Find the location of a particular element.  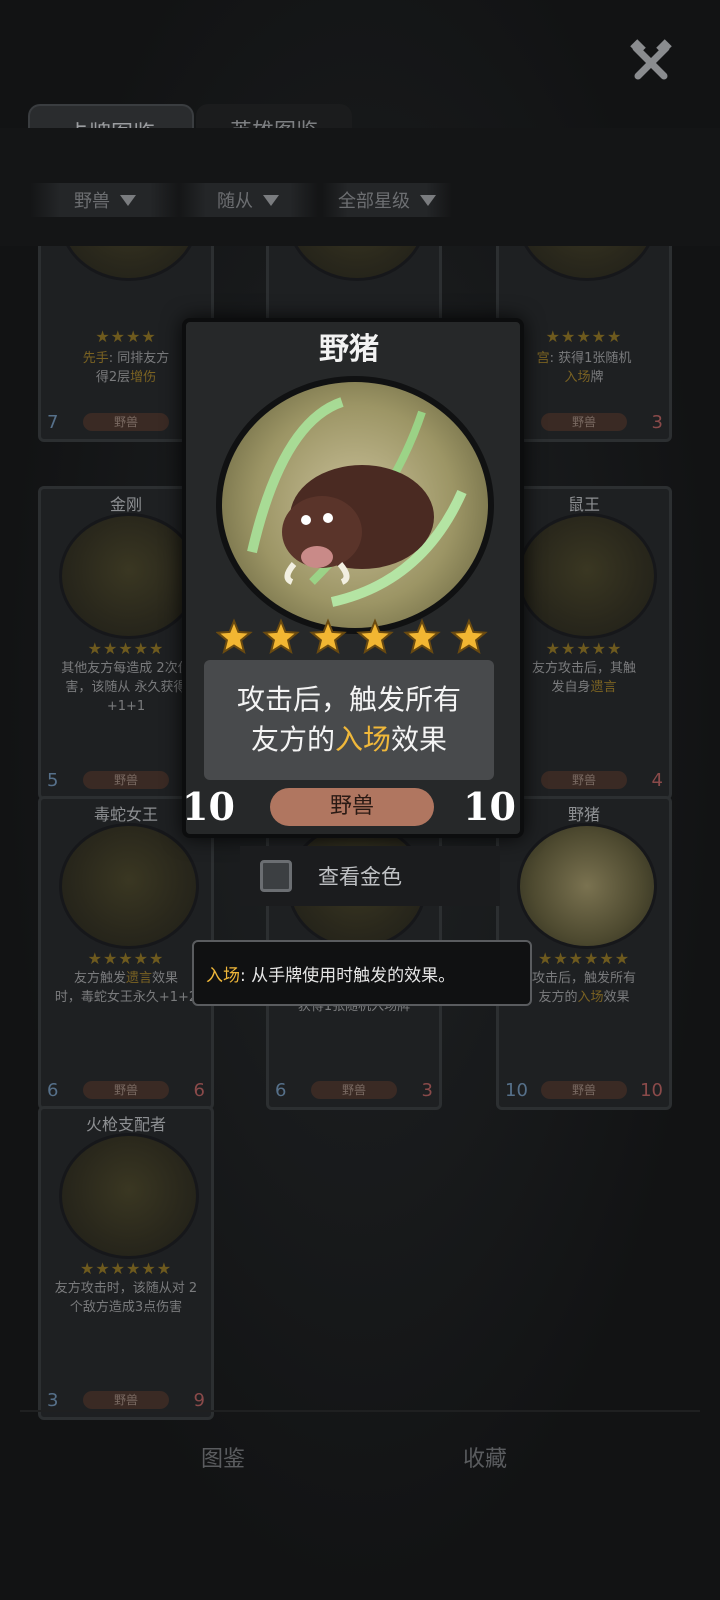

card-cost: 5 is located at coordinates (53, 780).